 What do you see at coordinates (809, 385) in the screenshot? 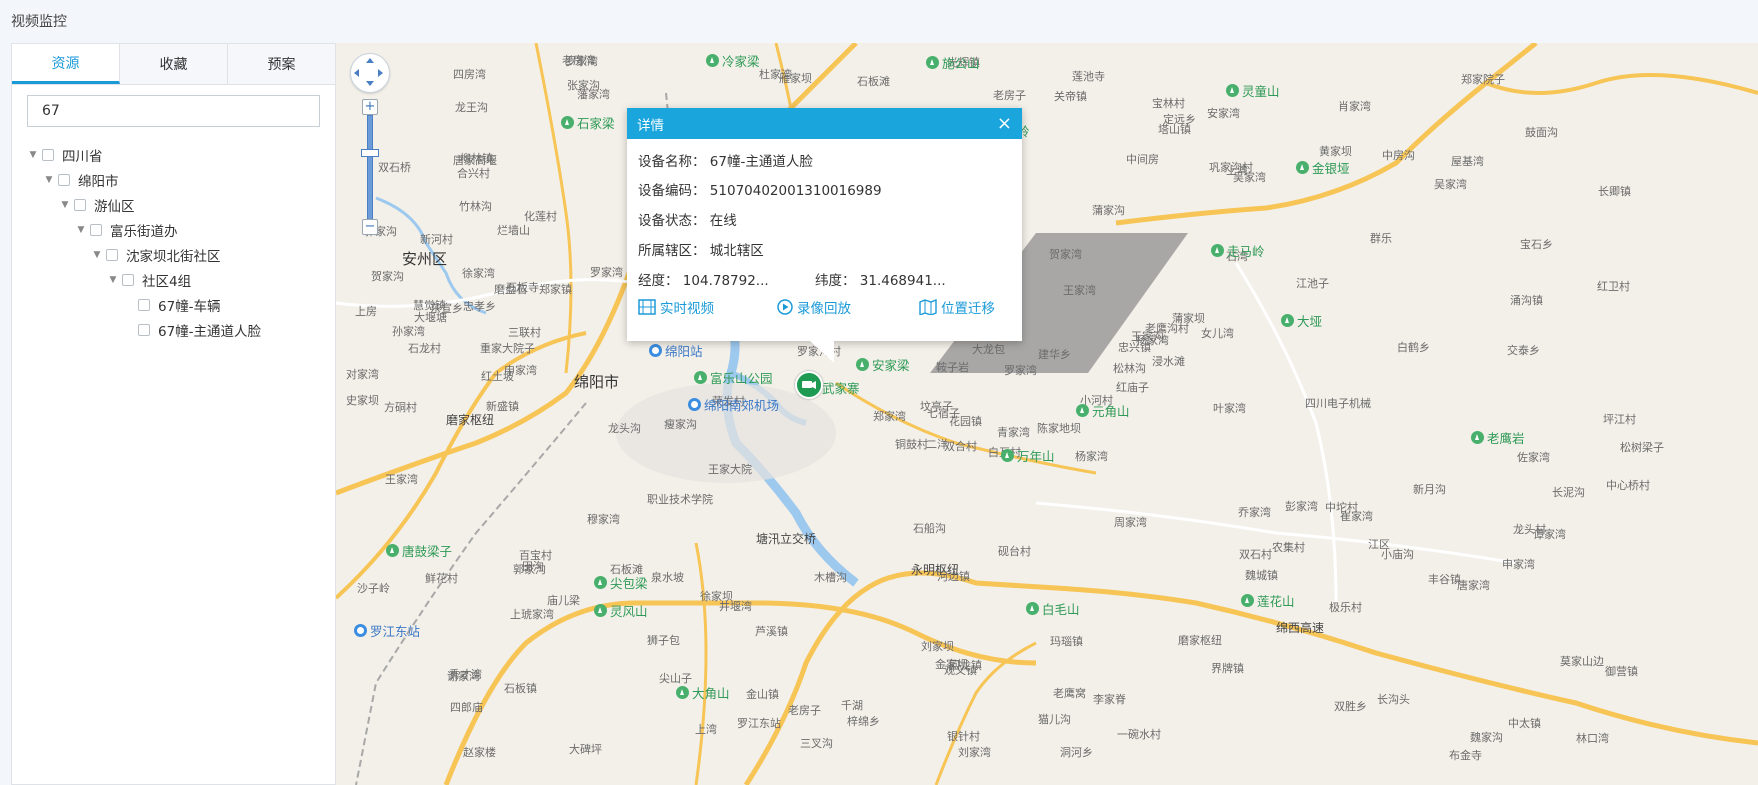
I see `camera-marker-icon` at bounding box center [809, 385].